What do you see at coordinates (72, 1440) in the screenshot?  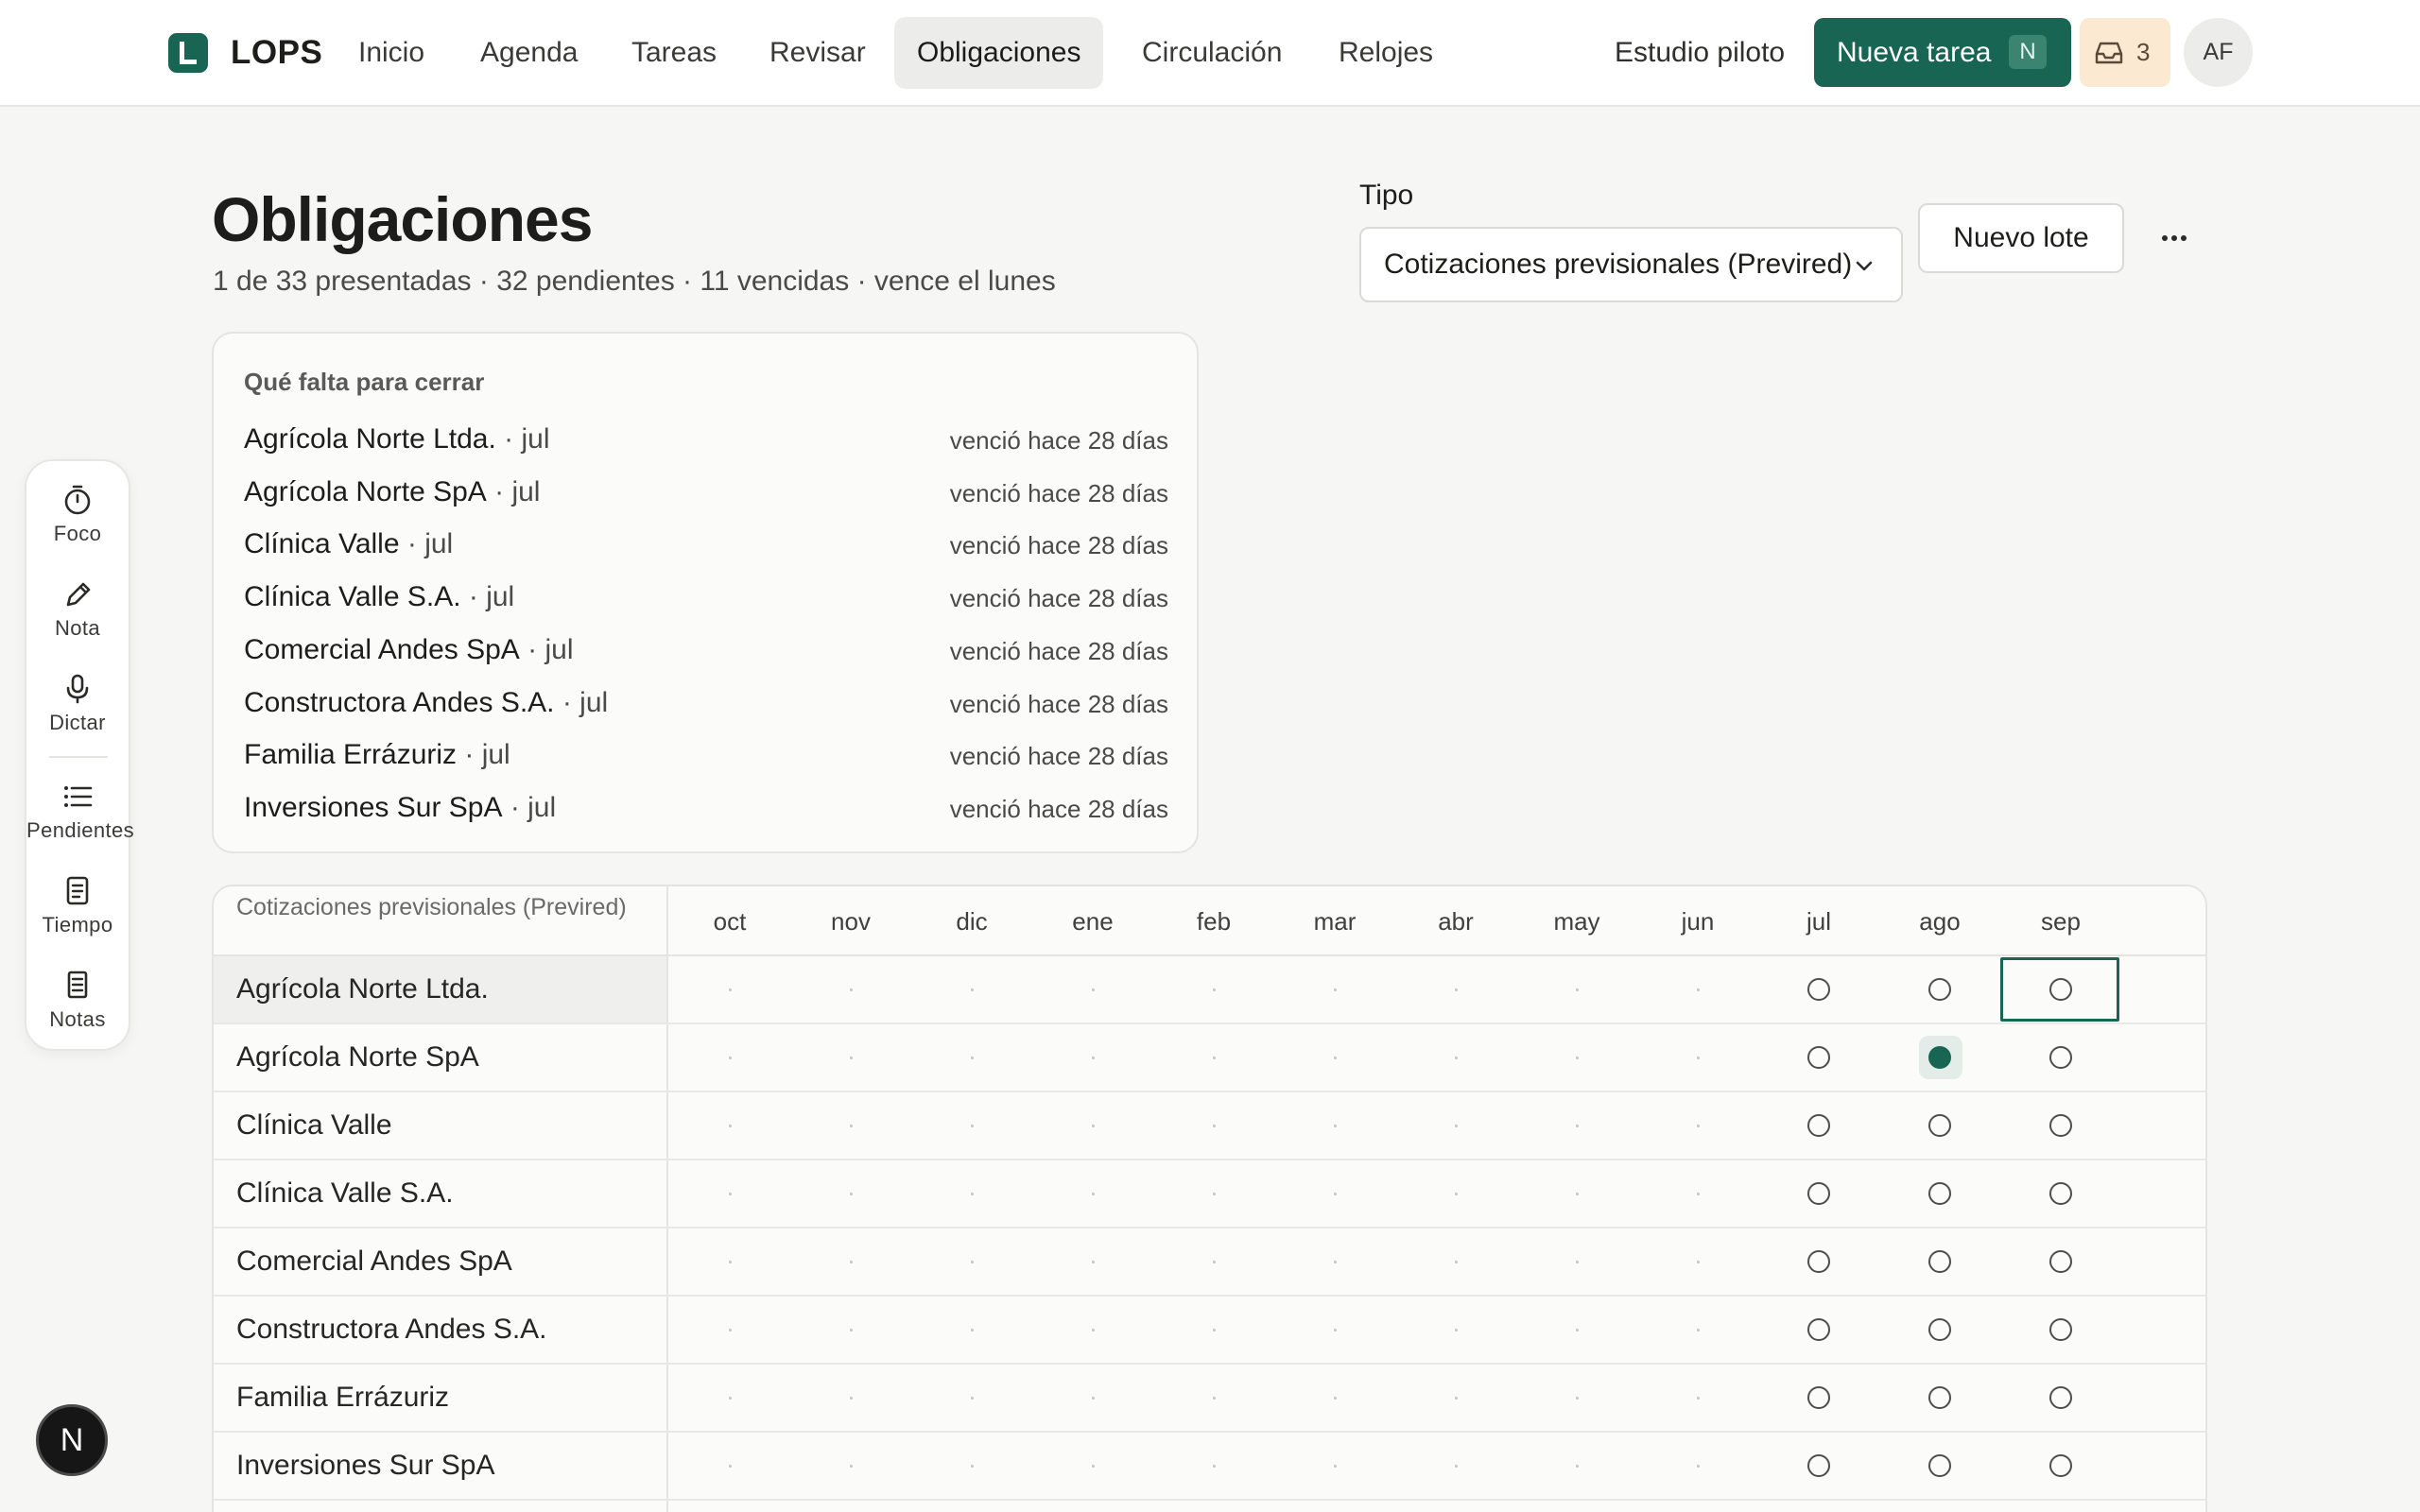 I see `assistant-badge: N` at bounding box center [72, 1440].